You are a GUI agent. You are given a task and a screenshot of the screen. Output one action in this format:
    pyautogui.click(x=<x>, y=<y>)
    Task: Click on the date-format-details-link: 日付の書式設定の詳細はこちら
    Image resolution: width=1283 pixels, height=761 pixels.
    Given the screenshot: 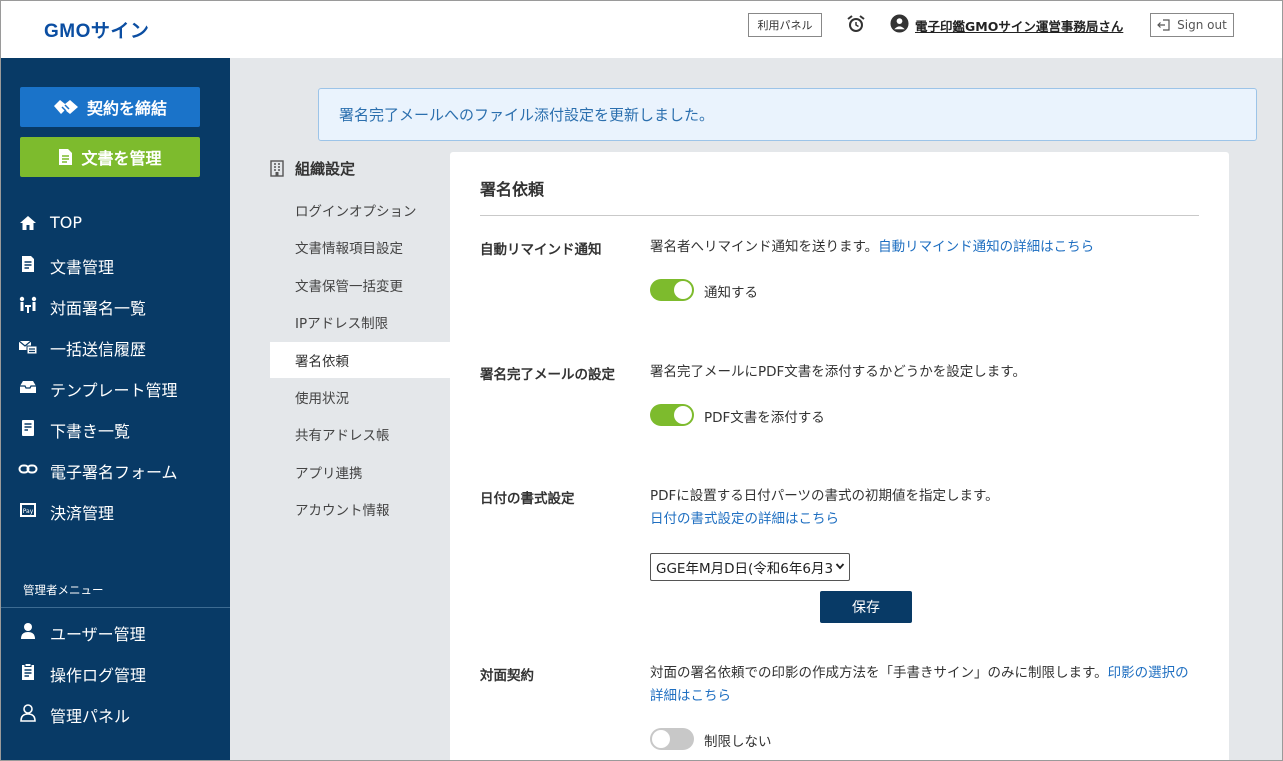 What is the action you would take?
    pyautogui.click(x=922, y=519)
    